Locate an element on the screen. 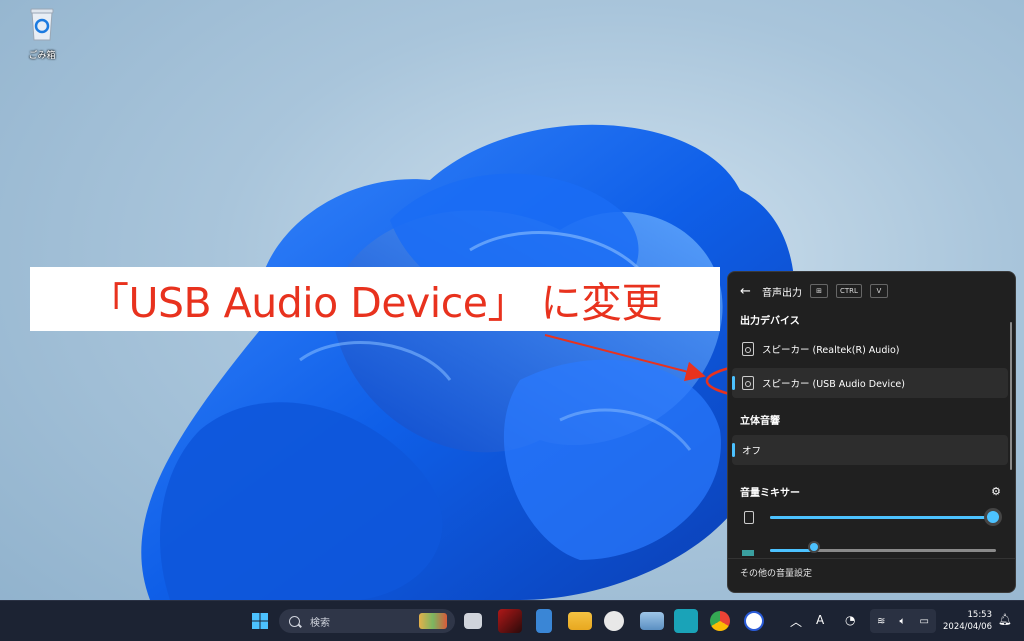 This screenshot has width=1024, height=641. sync-icon: ◔ is located at coordinates (850, 620).